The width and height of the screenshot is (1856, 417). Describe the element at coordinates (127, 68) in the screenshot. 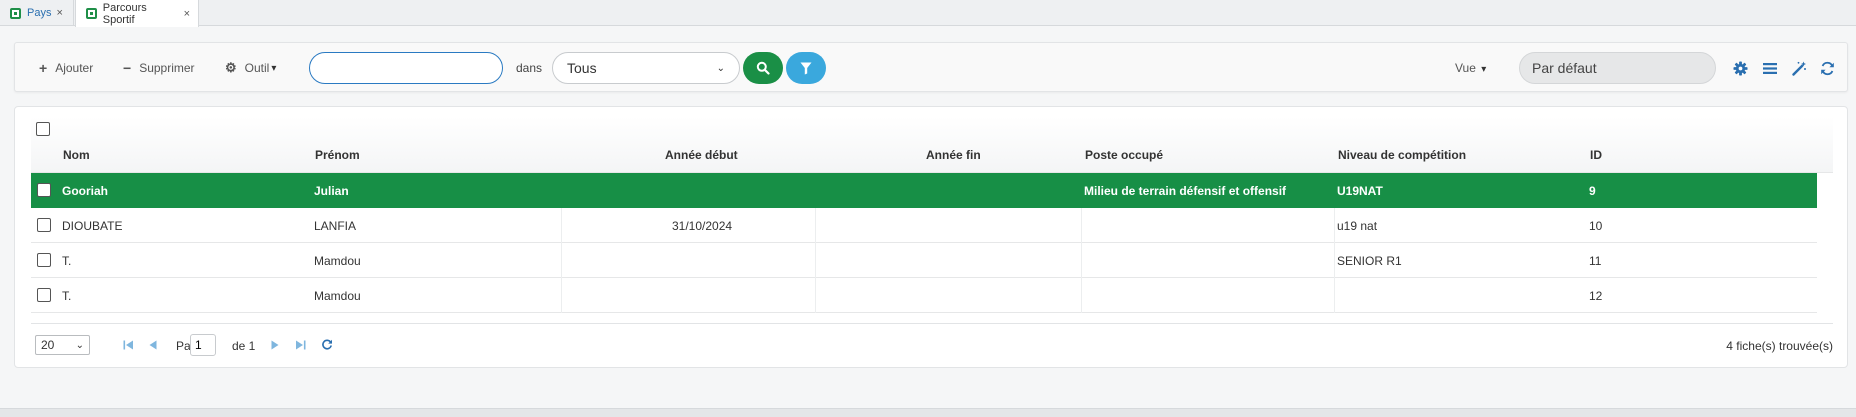

I see `minus-icon: −` at that location.